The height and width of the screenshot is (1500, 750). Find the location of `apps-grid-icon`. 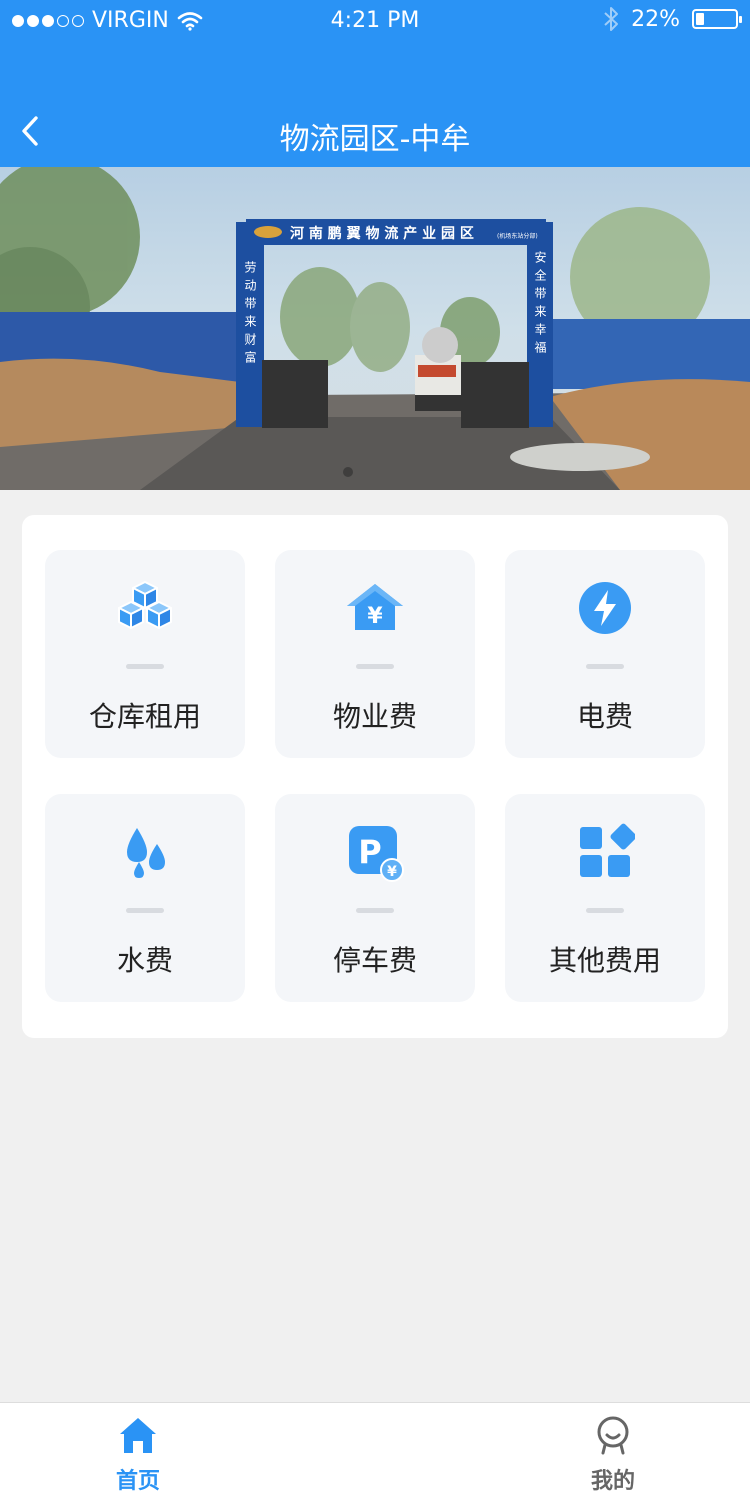

apps-grid-icon is located at coordinates (607, 850).